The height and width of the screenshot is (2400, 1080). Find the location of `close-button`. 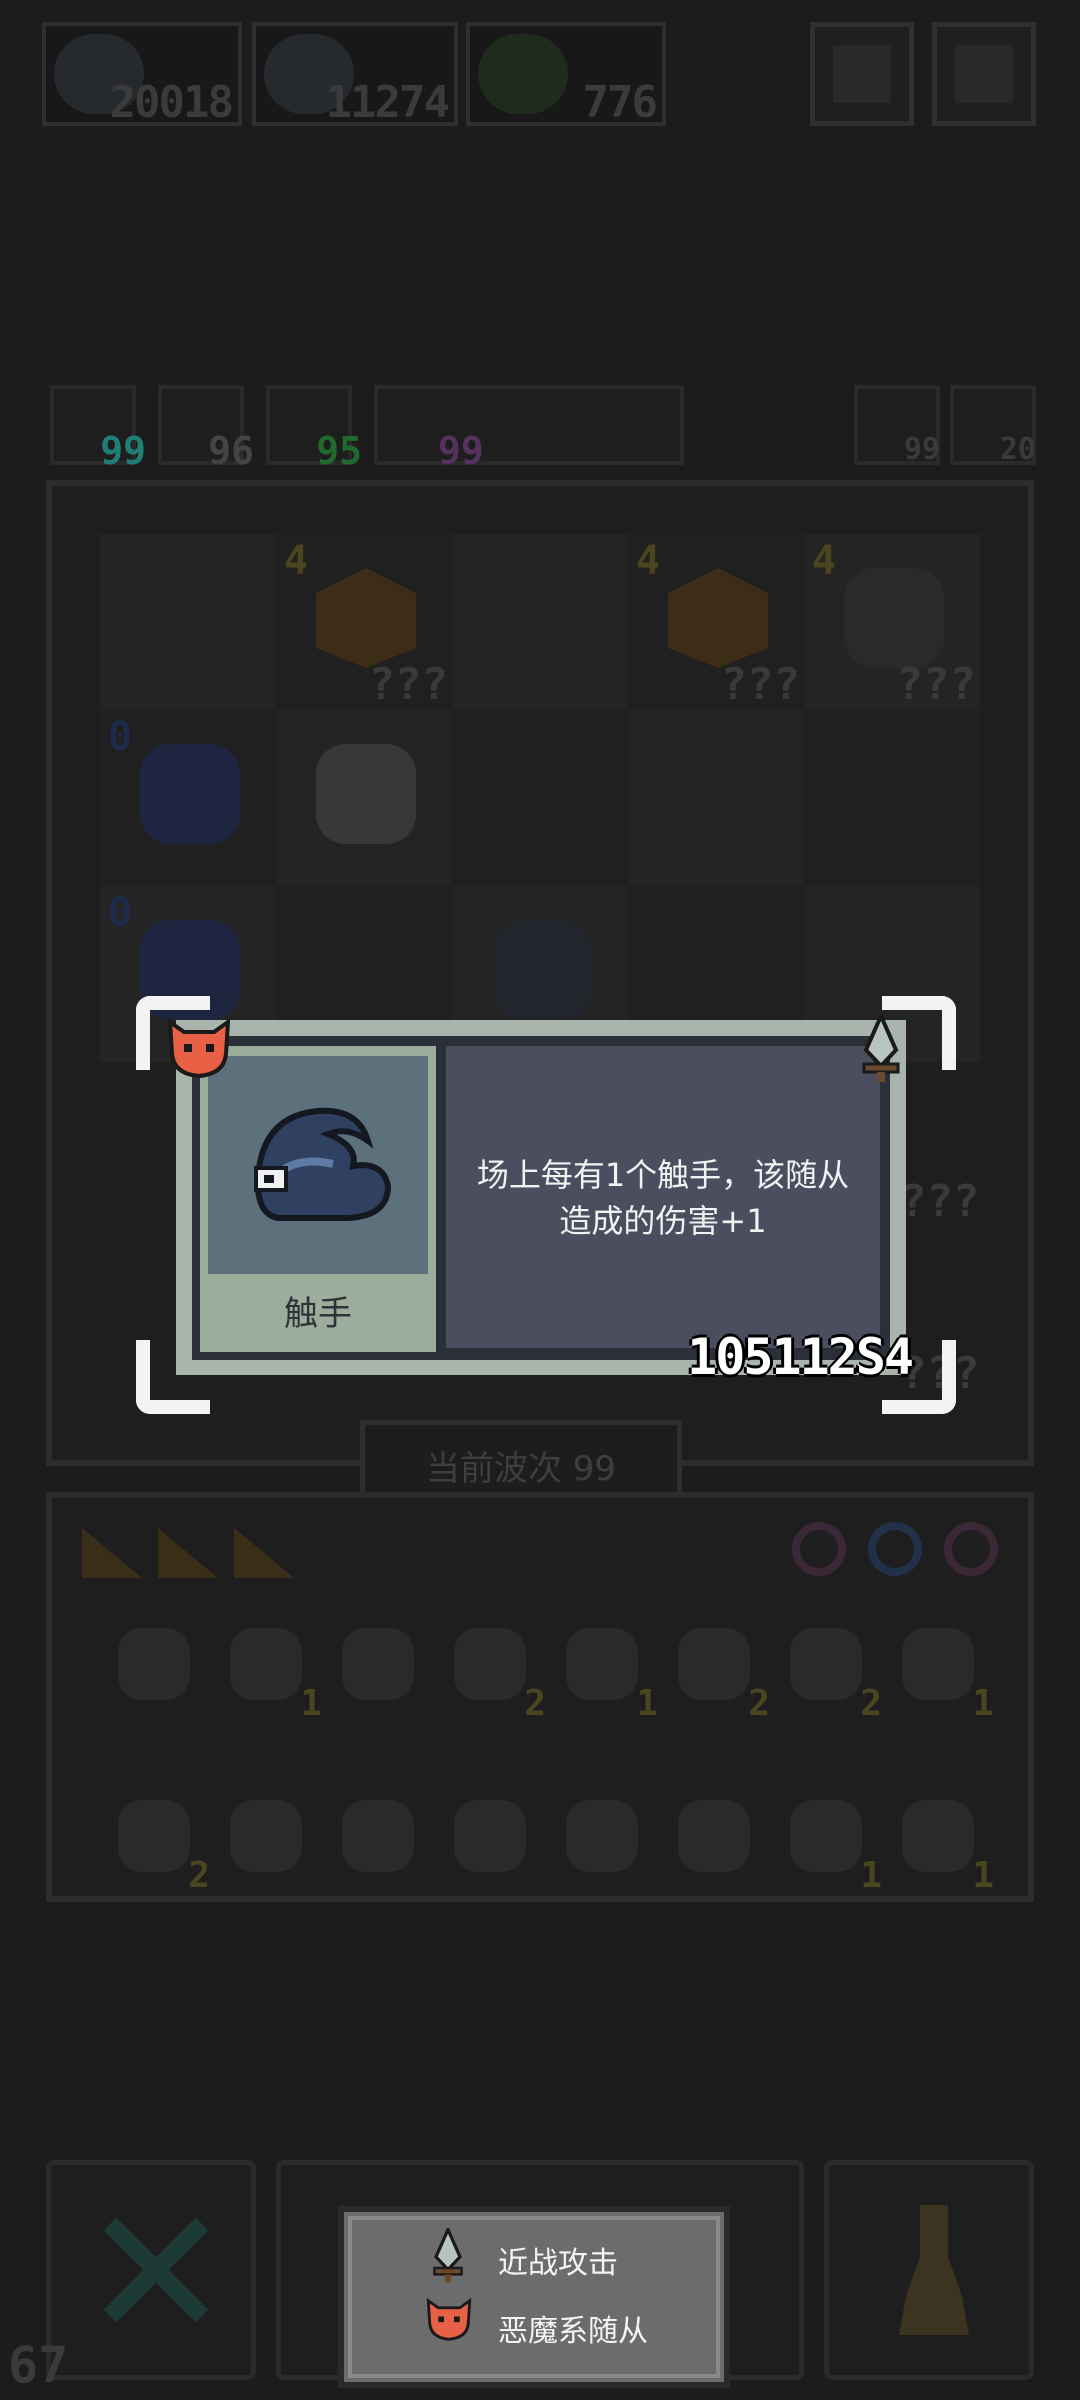

close-button is located at coordinates (151, 2270).